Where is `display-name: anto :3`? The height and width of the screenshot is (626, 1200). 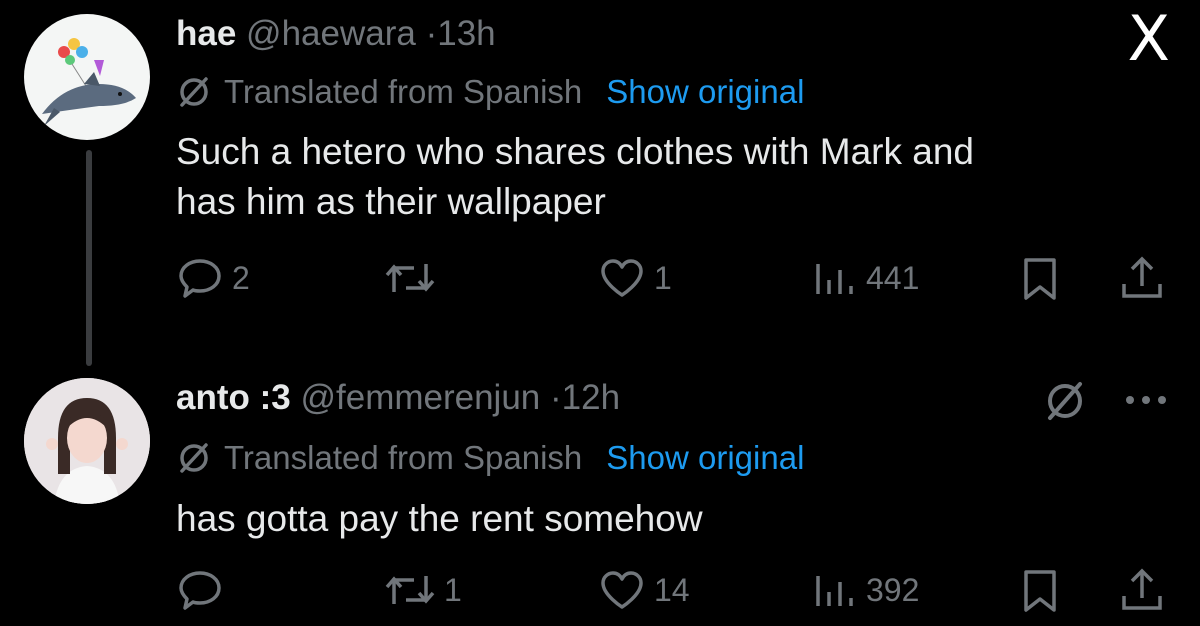 display-name: anto :3 is located at coordinates (233, 397).